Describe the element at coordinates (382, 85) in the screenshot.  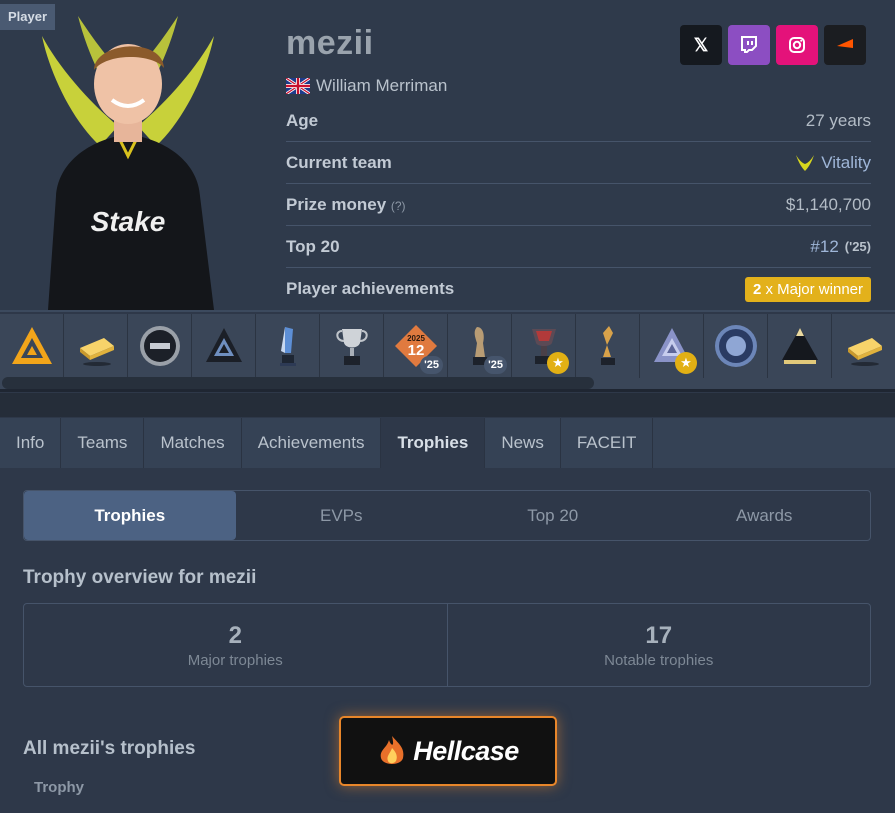
I see `real-name-text: William Merriman` at that location.